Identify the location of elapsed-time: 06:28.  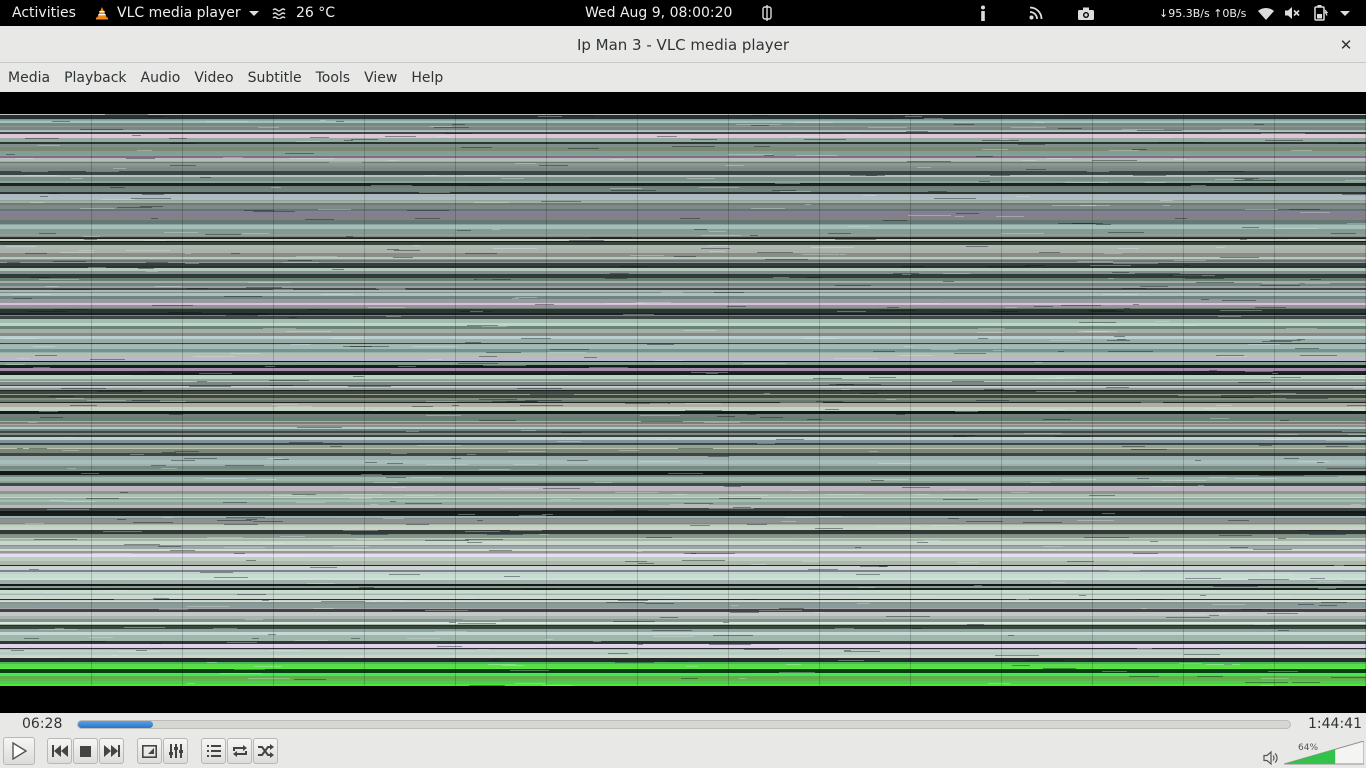
(42, 724).